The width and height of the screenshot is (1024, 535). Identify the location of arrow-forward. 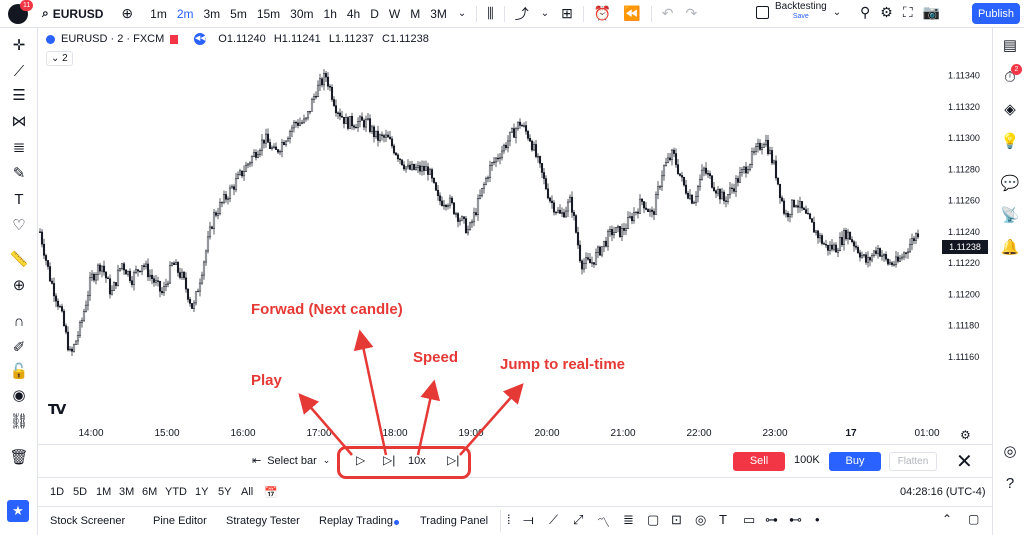
(370, 392).